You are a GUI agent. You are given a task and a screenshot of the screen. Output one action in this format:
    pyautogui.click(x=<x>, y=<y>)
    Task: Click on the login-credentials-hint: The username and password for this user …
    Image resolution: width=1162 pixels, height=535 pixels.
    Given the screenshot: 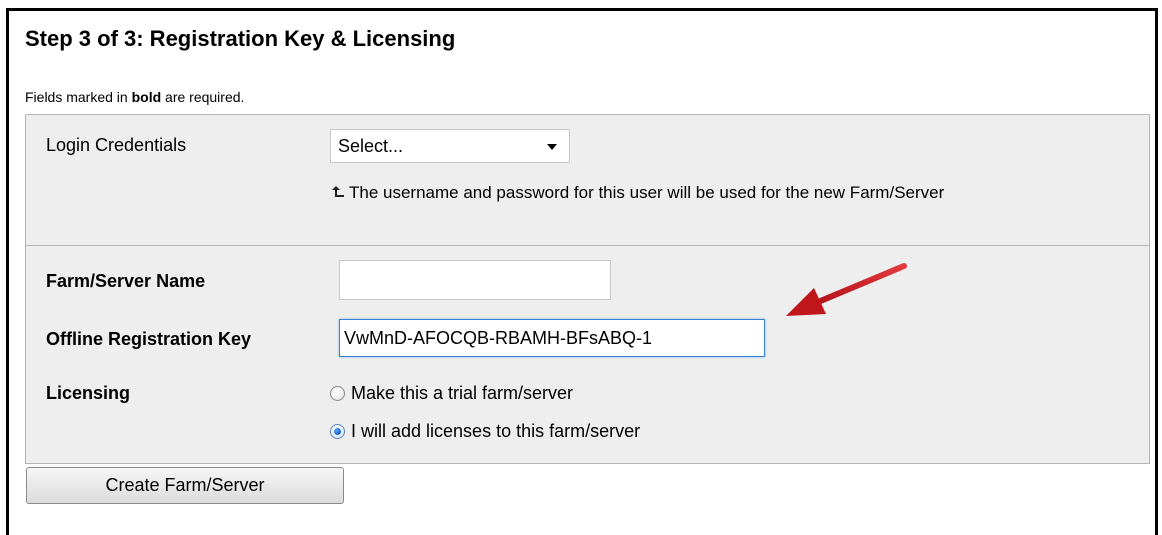 What is the action you would take?
    pyautogui.click(x=711, y=193)
    